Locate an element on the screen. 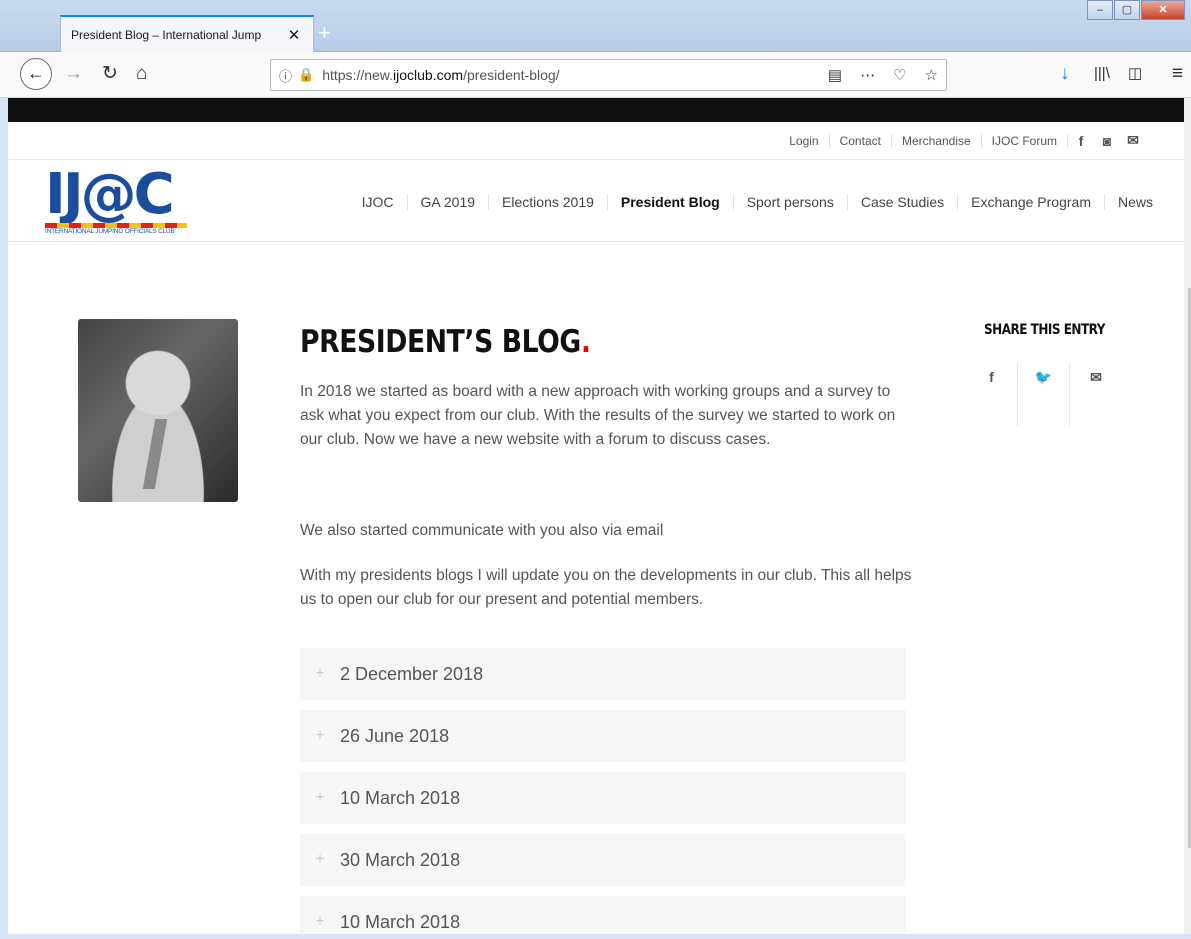 The image size is (1191, 939). bookmark-star-icon: ☆ is located at coordinates (931, 75).